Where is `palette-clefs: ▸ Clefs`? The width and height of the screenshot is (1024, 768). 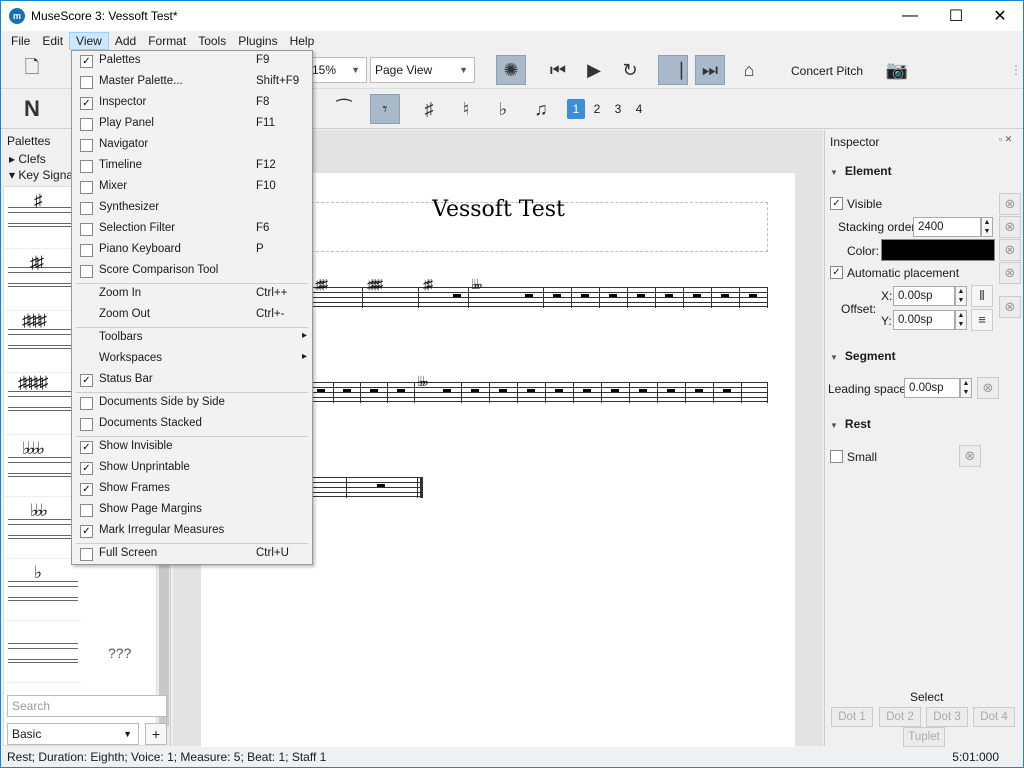 palette-clefs: ▸ Clefs is located at coordinates (27, 159).